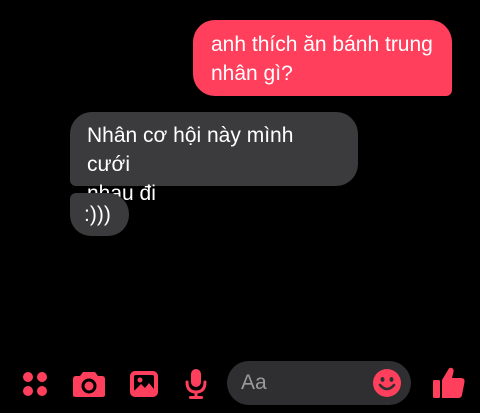  I want to click on camera-icon, so click(89, 384).